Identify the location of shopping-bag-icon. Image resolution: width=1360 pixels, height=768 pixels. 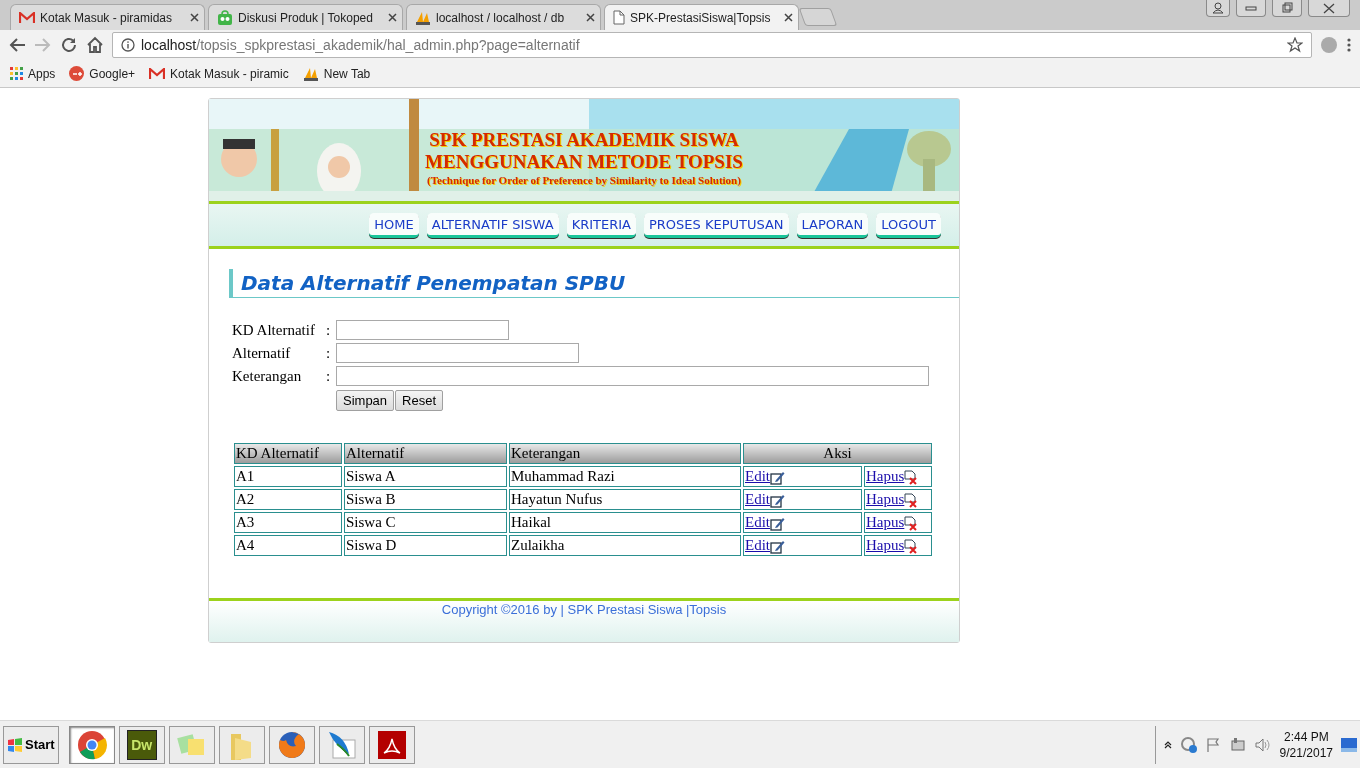
(225, 17).